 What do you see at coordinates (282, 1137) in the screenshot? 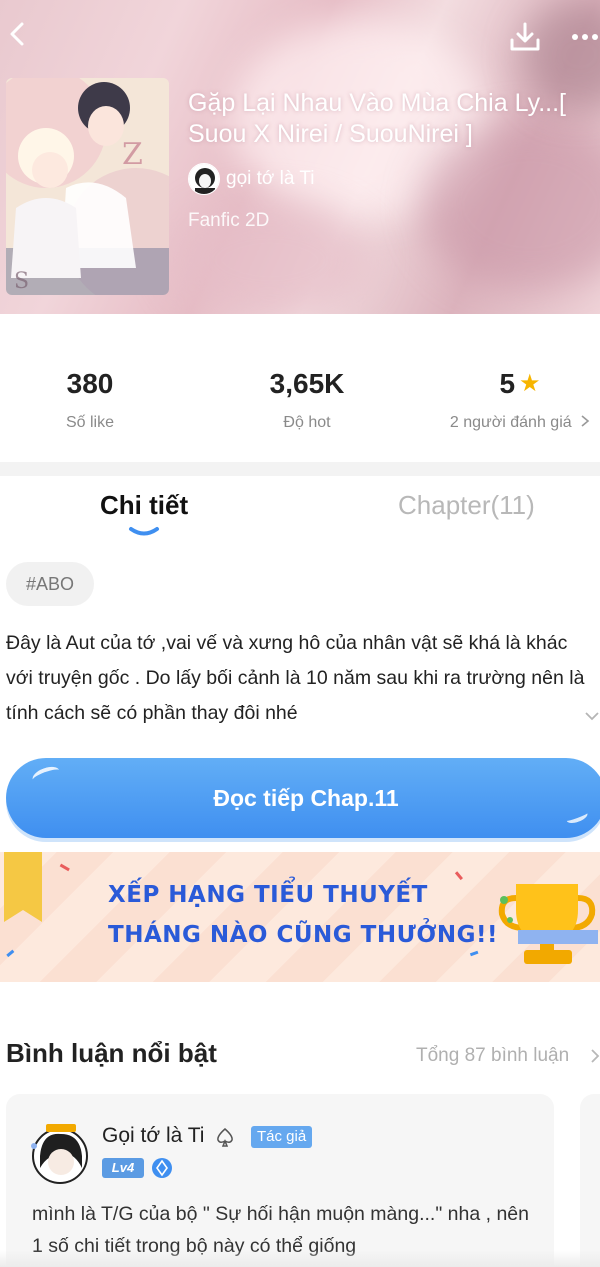
I see `author-badge: Tác giả` at bounding box center [282, 1137].